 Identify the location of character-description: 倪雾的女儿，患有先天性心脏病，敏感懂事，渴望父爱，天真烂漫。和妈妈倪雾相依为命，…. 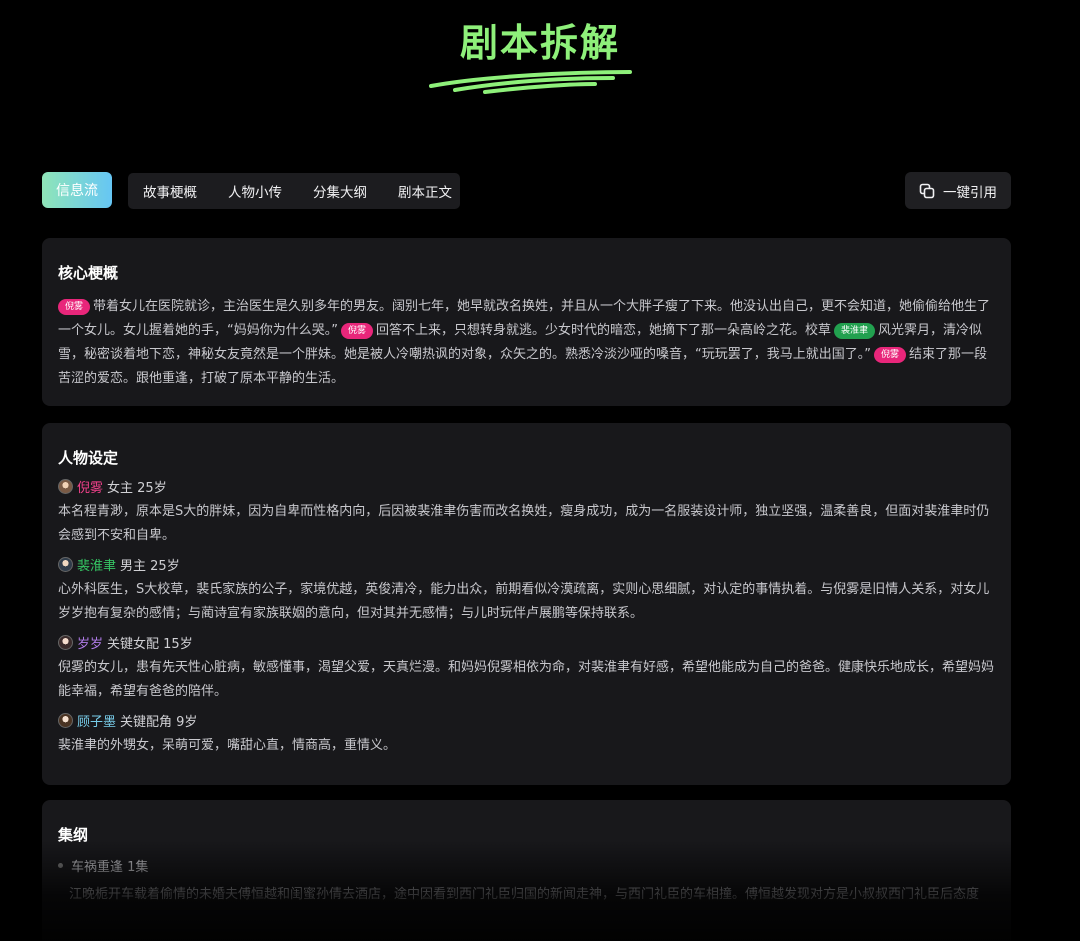
(526, 679).